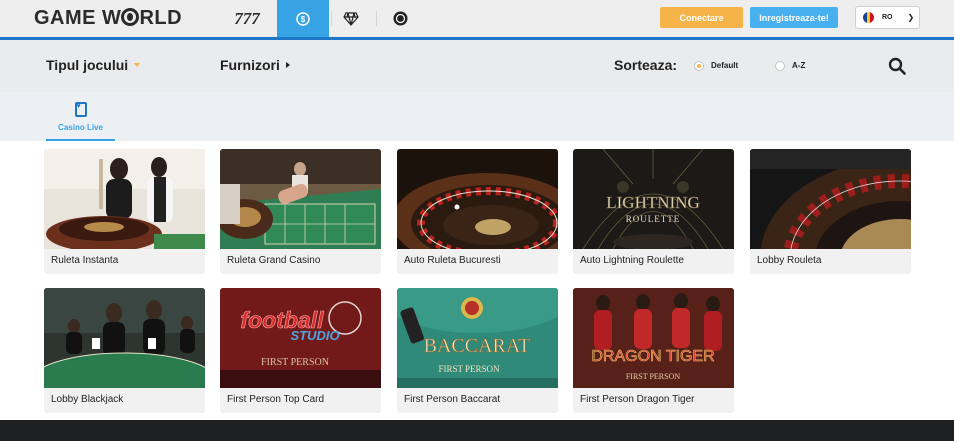 The width and height of the screenshot is (954, 441). I want to click on game-title: Ruleta Instanta, so click(85, 260).